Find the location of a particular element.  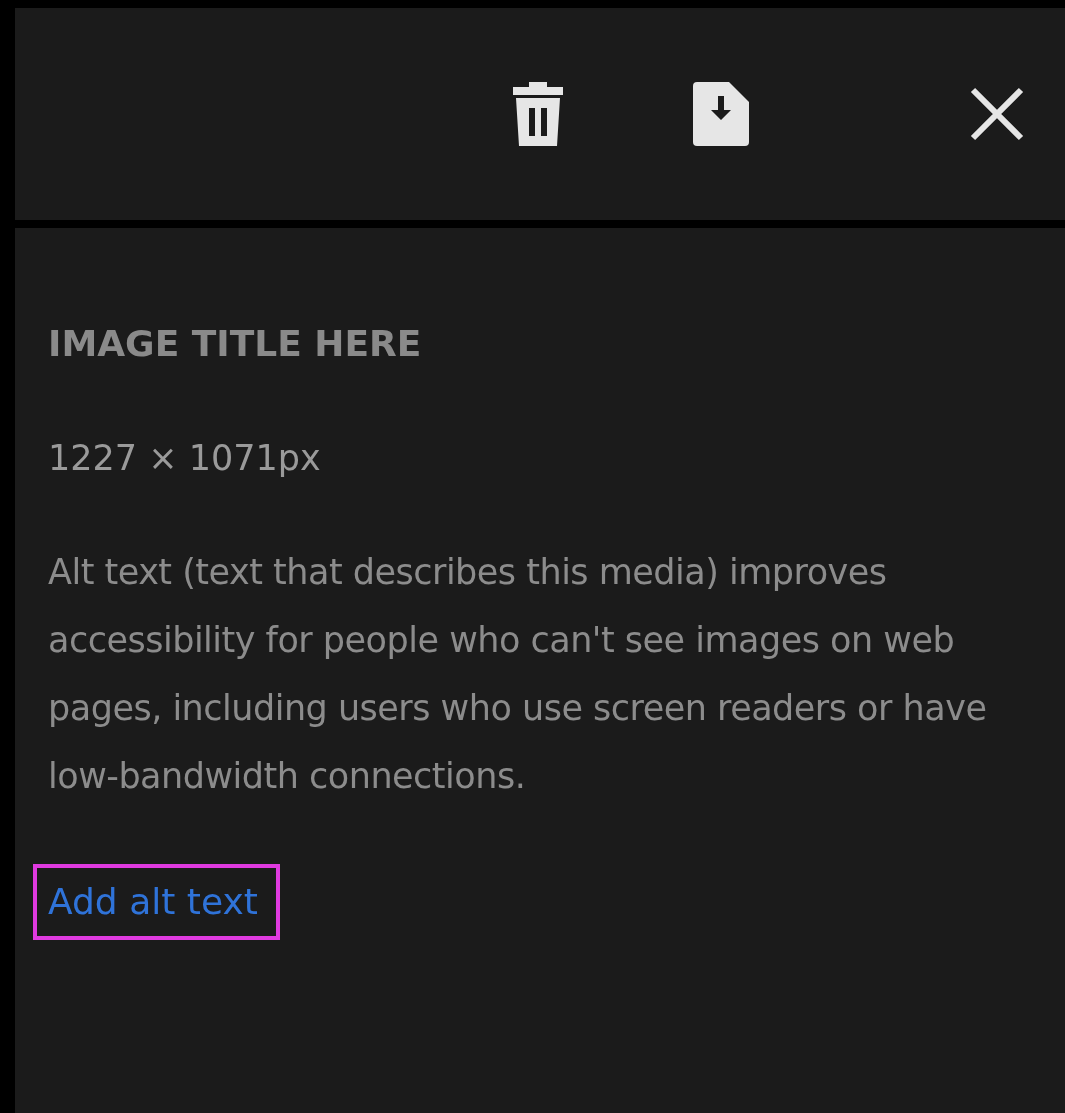

image-dimensions: 1227 × 1071px is located at coordinates (184, 458).